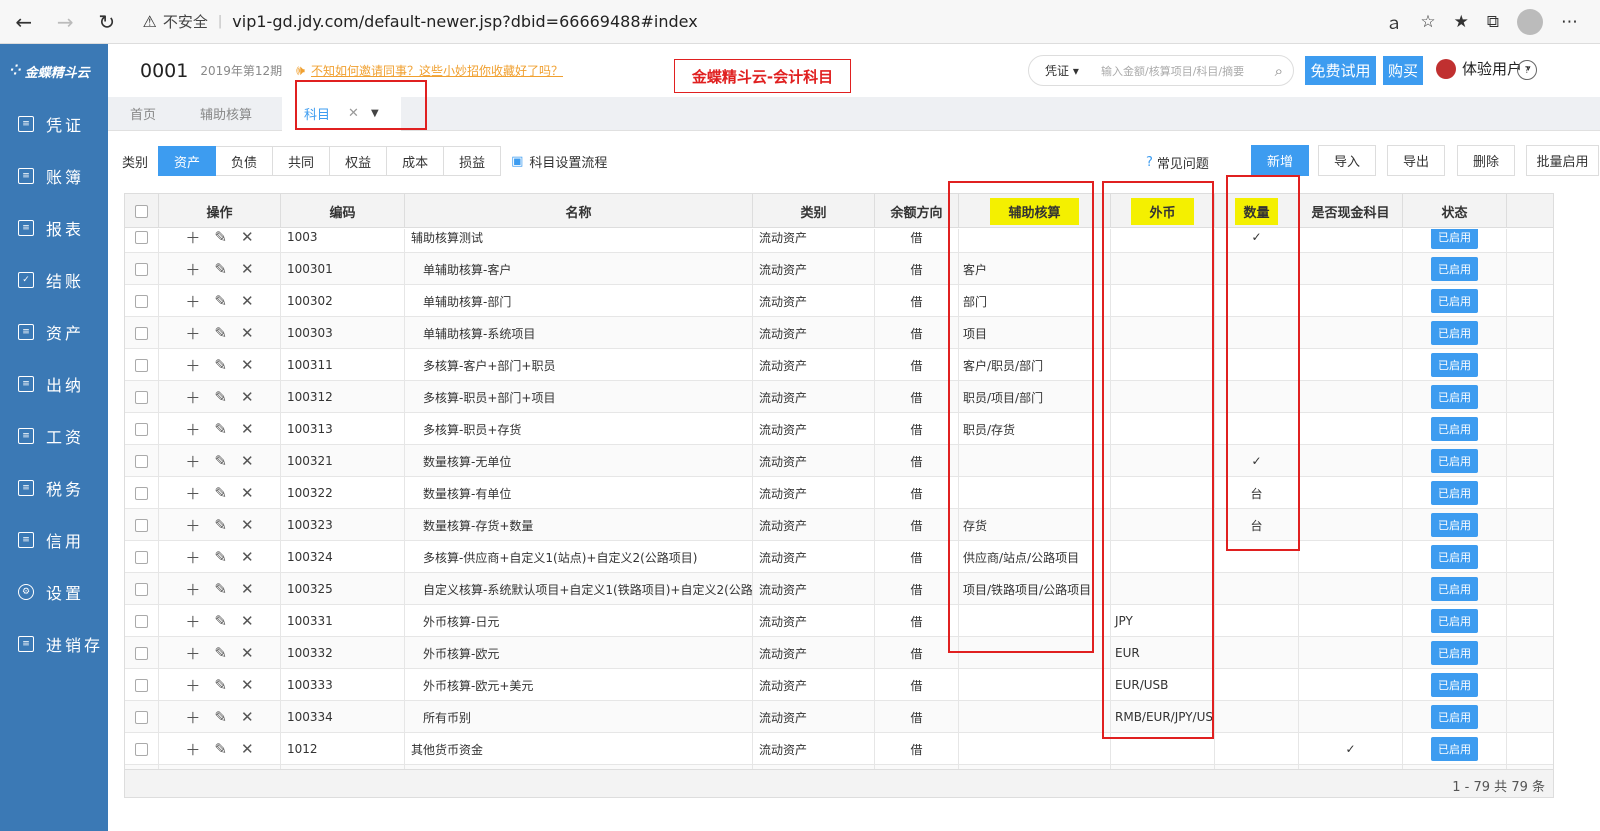  Describe the element at coordinates (1172, 71) in the screenshot. I see `search-input: 输入金额/核算项目/科目/摘要` at that location.